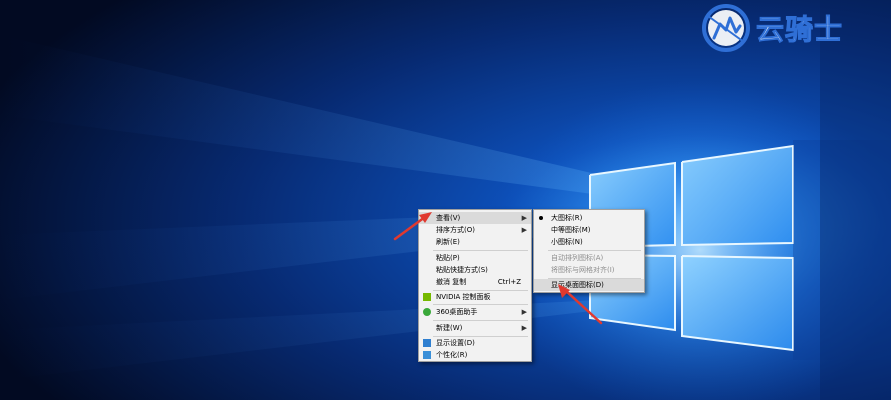 The width and height of the screenshot is (891, 400). I want to click on menu-item-nvidia: NVIDIA 控制面板, so click(475, 297).